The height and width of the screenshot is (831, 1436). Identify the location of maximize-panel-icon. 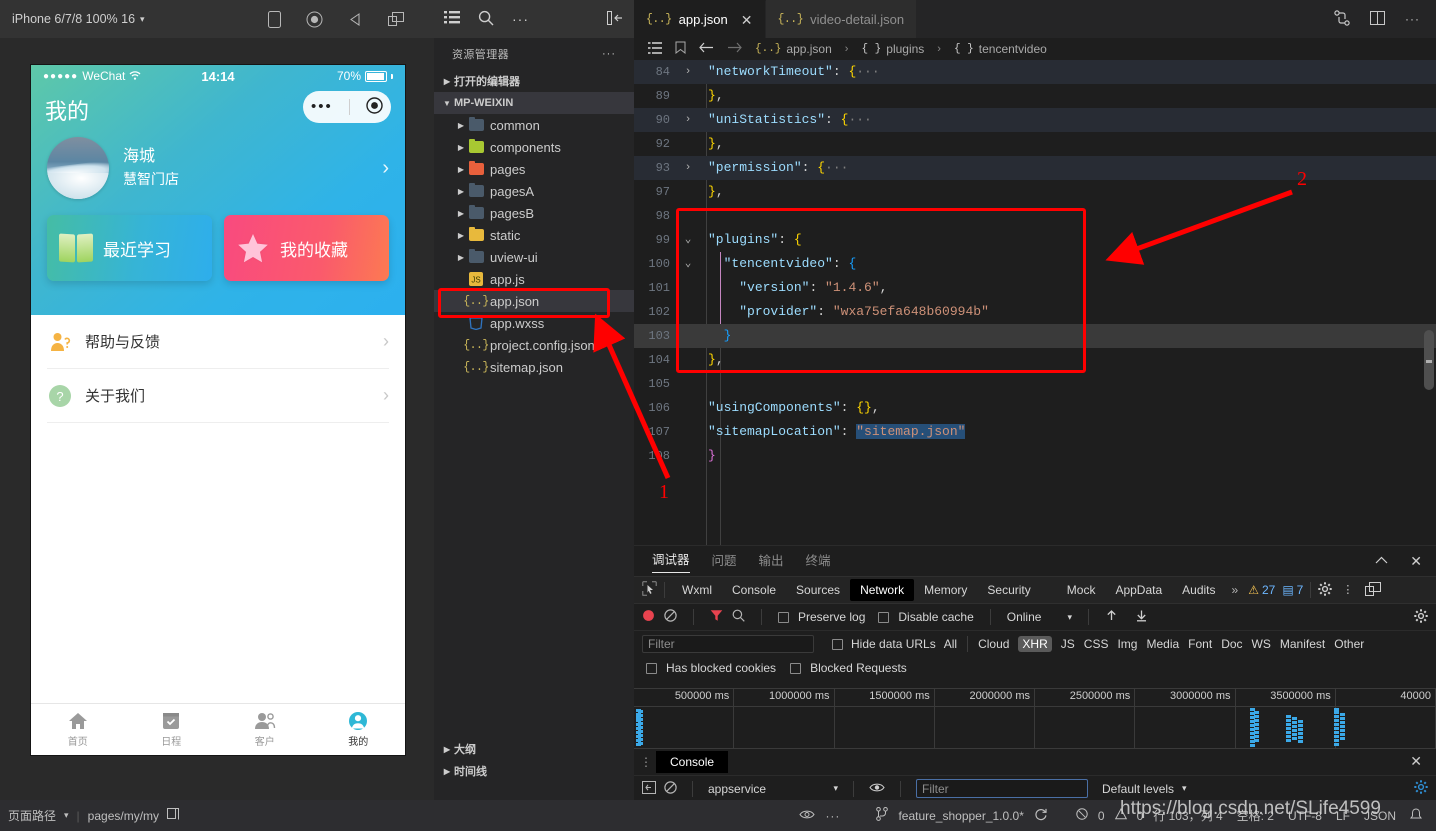
(1381, 561).